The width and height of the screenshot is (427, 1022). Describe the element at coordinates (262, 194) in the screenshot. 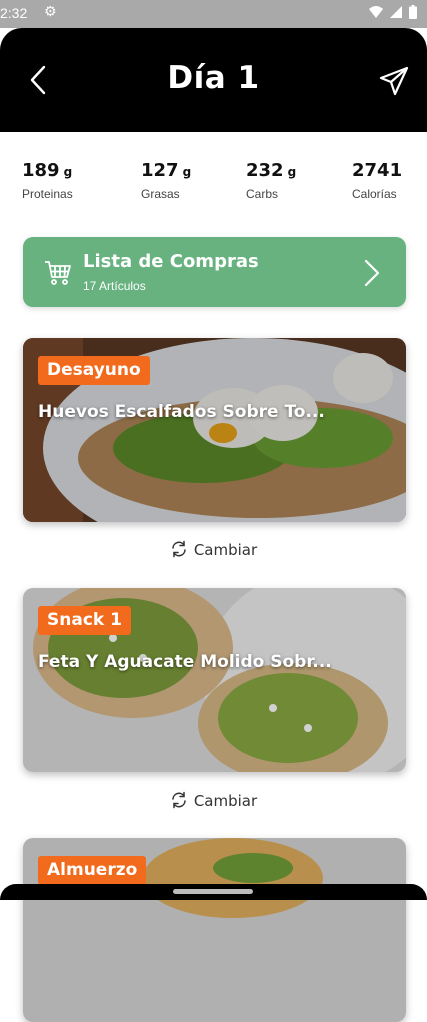

I see `macro-label: Carbs` at that location.